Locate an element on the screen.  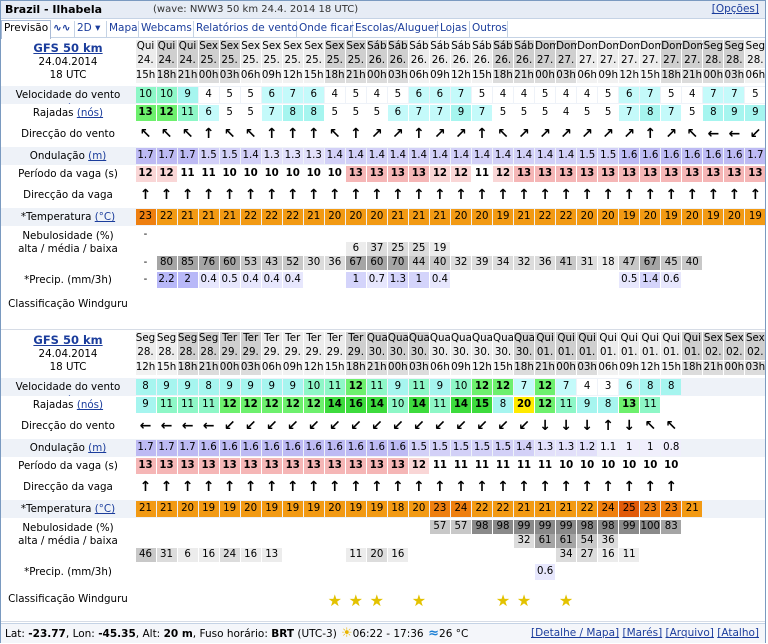
cell-temp is located at coordinates (713, 509).